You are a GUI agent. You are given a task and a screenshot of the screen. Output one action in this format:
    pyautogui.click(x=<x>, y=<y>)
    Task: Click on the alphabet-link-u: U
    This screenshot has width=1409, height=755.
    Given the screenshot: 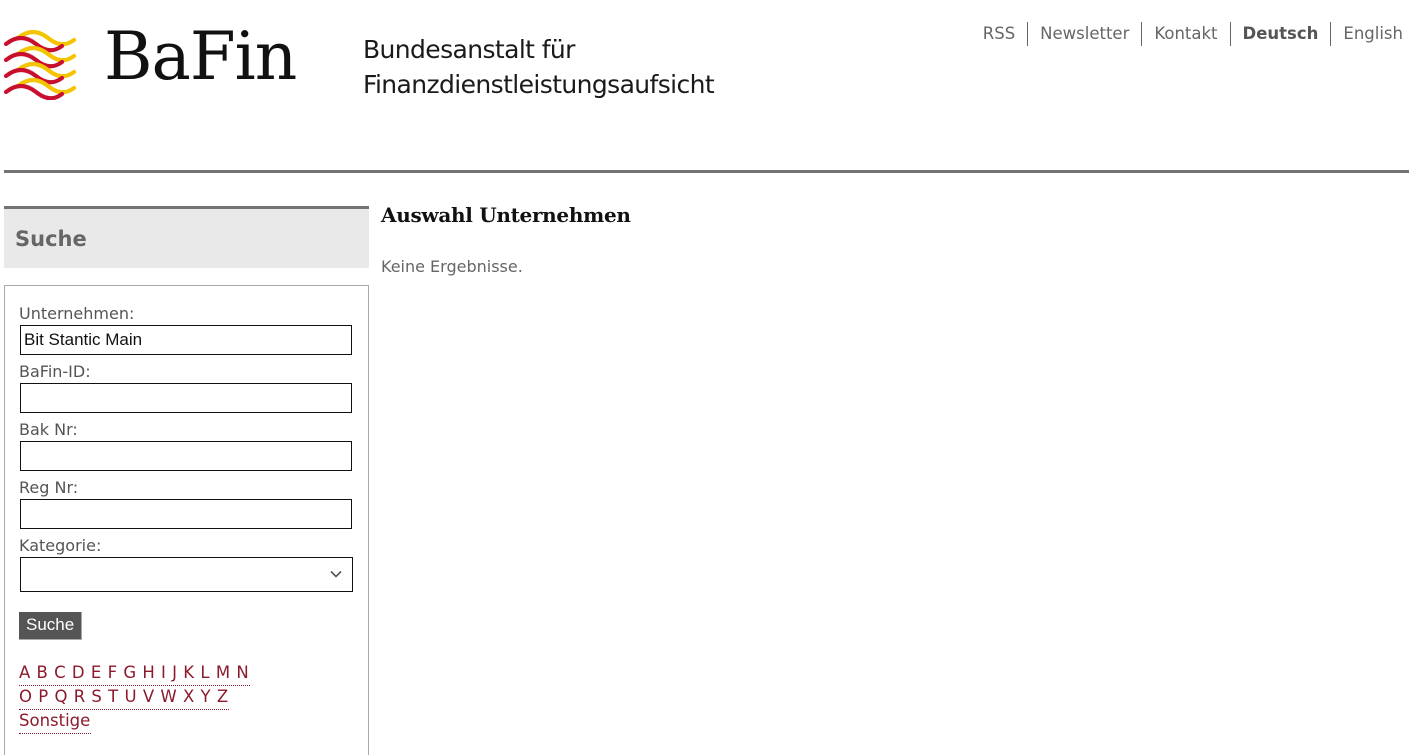 What is the action you would take?
    pyautogui.click(x=131, y=696)
    